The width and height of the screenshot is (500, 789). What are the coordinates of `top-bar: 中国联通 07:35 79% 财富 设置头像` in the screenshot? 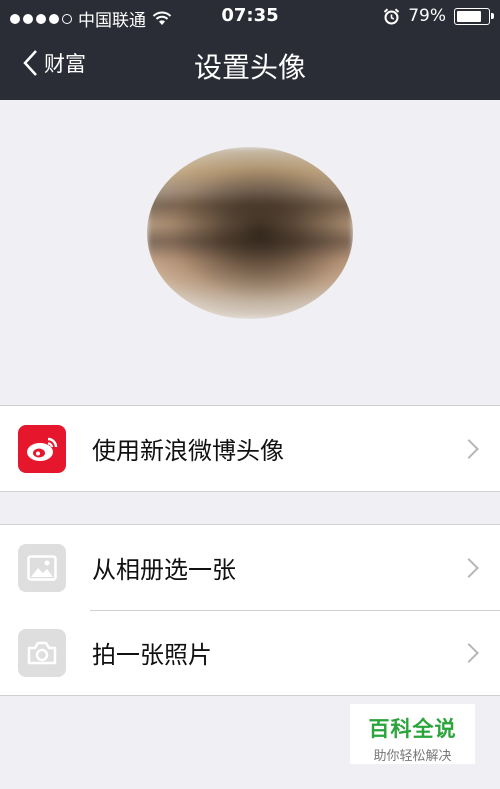 It's located at (250, 50).